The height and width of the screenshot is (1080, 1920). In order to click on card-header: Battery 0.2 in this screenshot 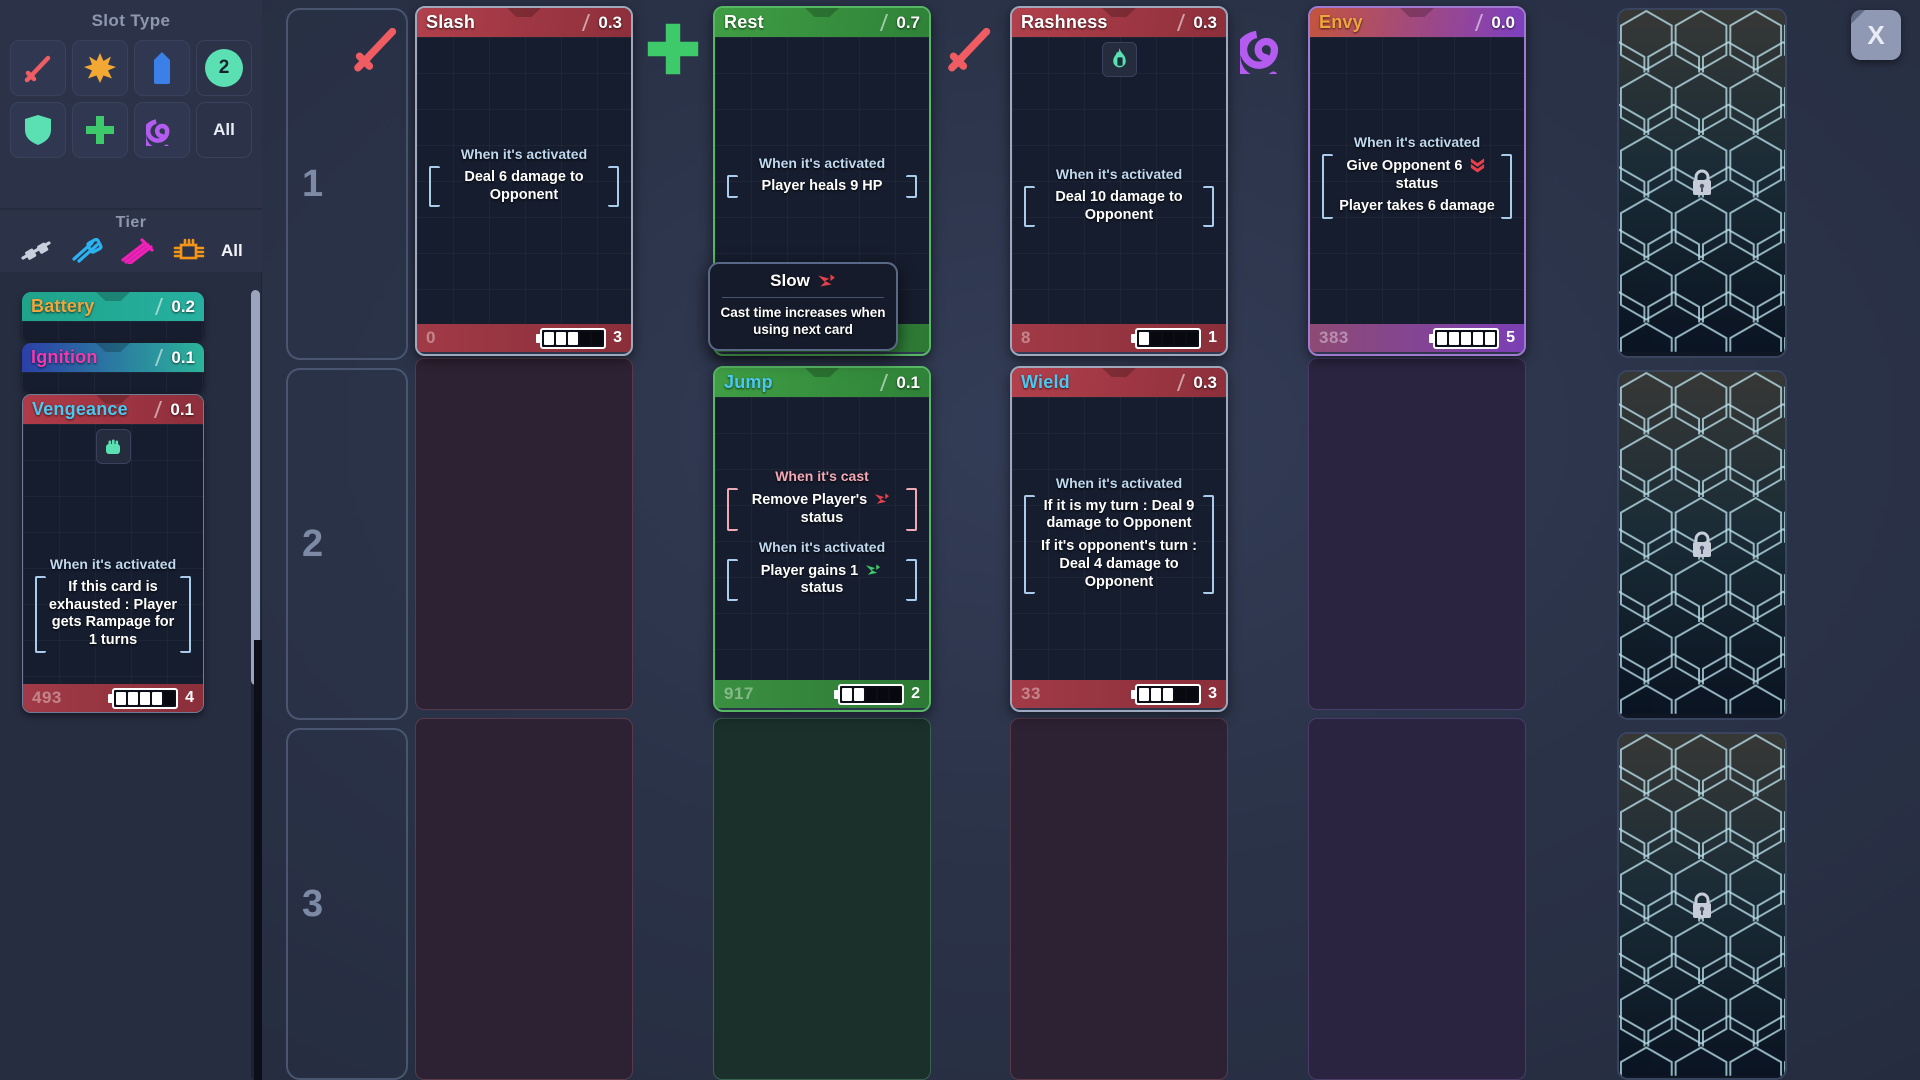, I will do `click(113, 306)`.